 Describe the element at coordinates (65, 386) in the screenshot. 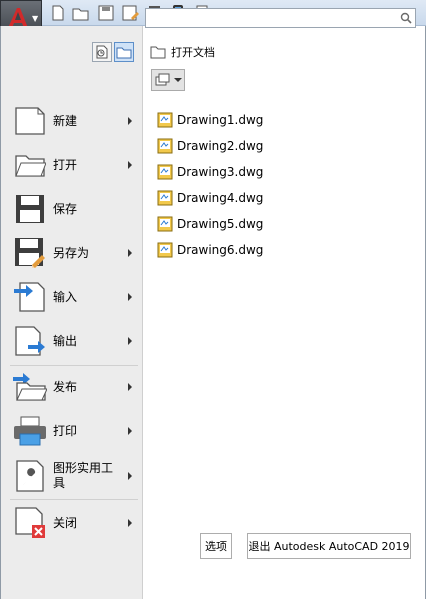

I see `menu-item-label: 发布` at that location.